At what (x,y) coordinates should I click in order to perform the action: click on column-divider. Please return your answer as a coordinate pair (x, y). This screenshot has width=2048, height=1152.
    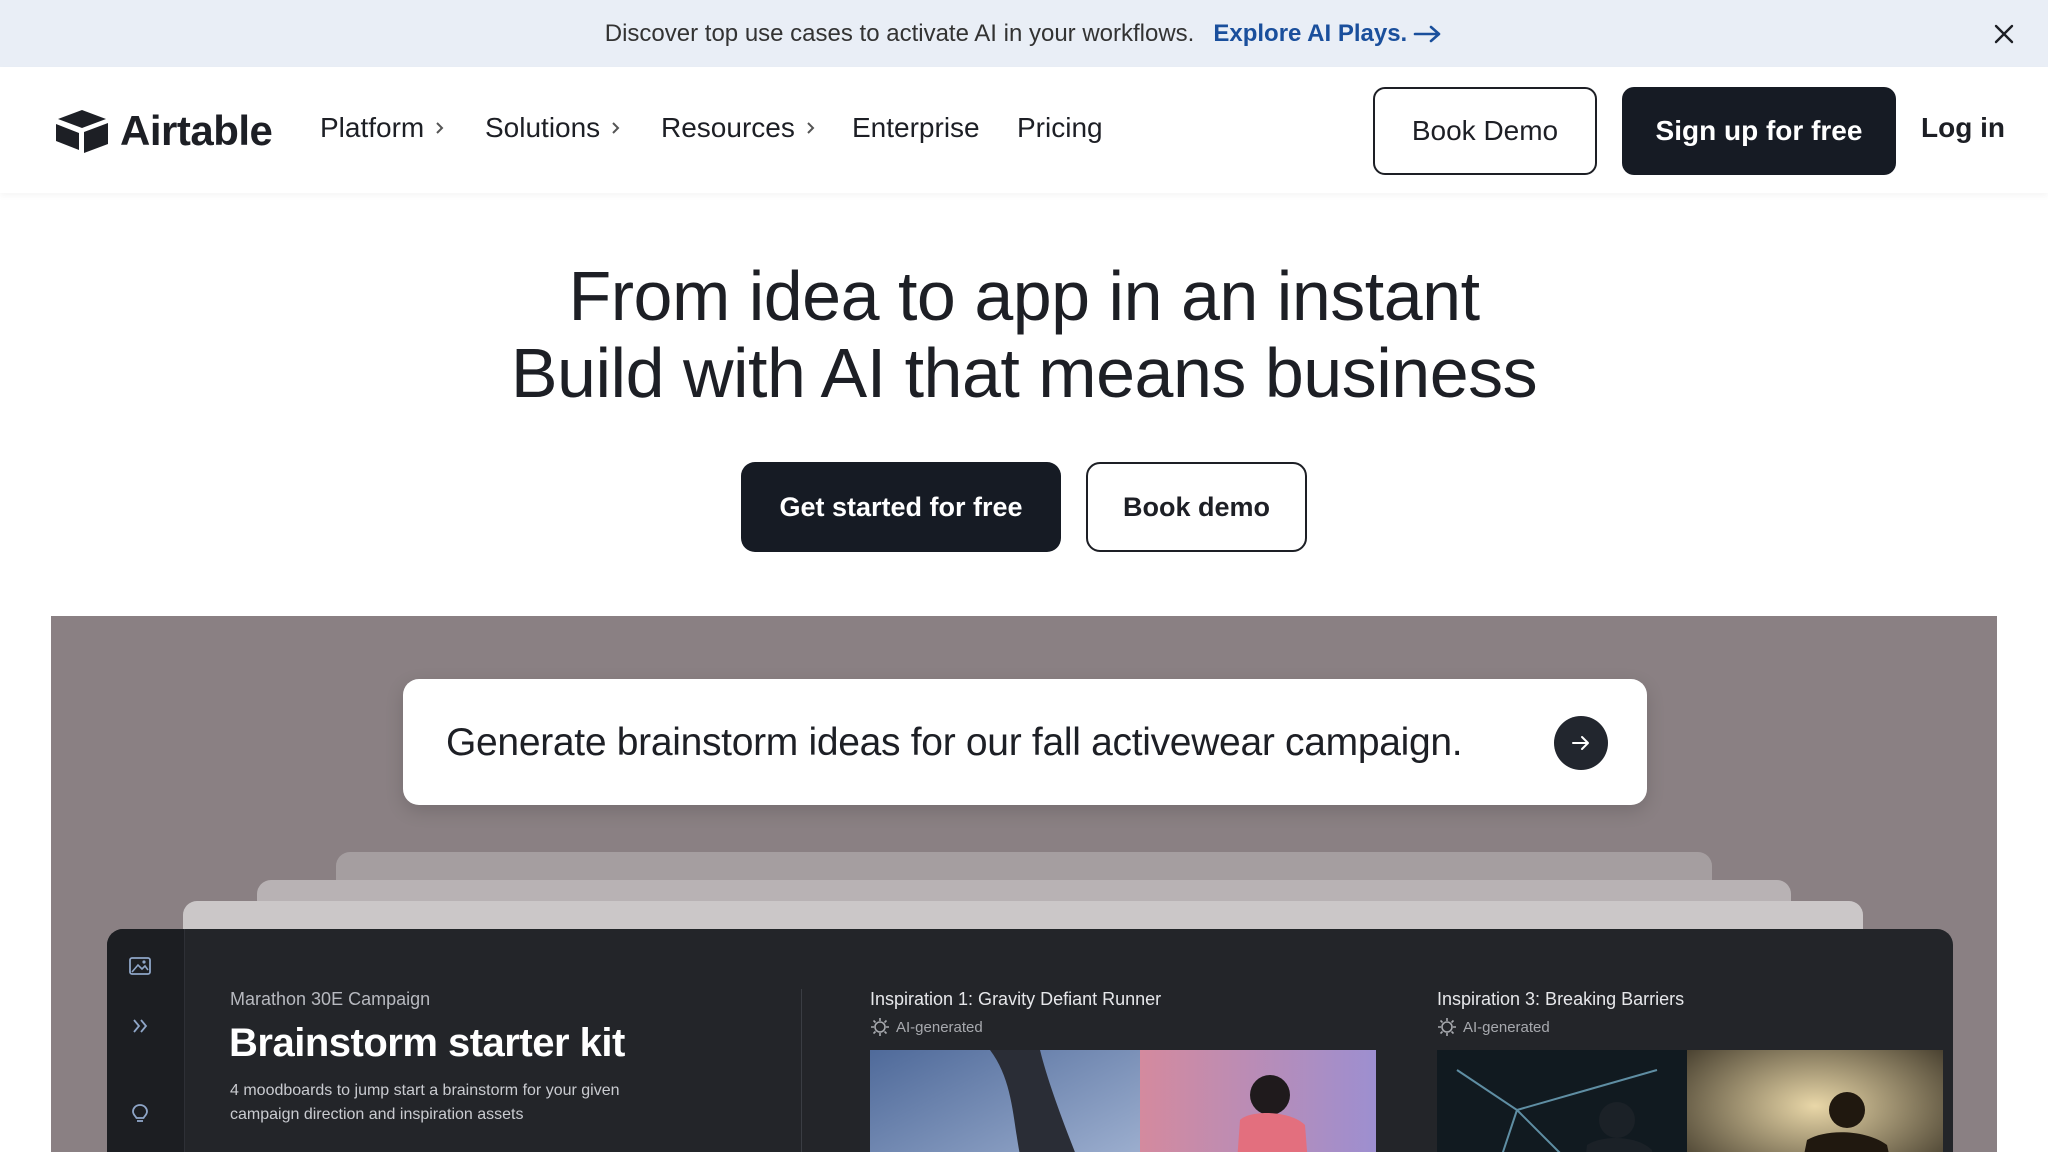
    Looking at the image, I should click on (801, 1070).